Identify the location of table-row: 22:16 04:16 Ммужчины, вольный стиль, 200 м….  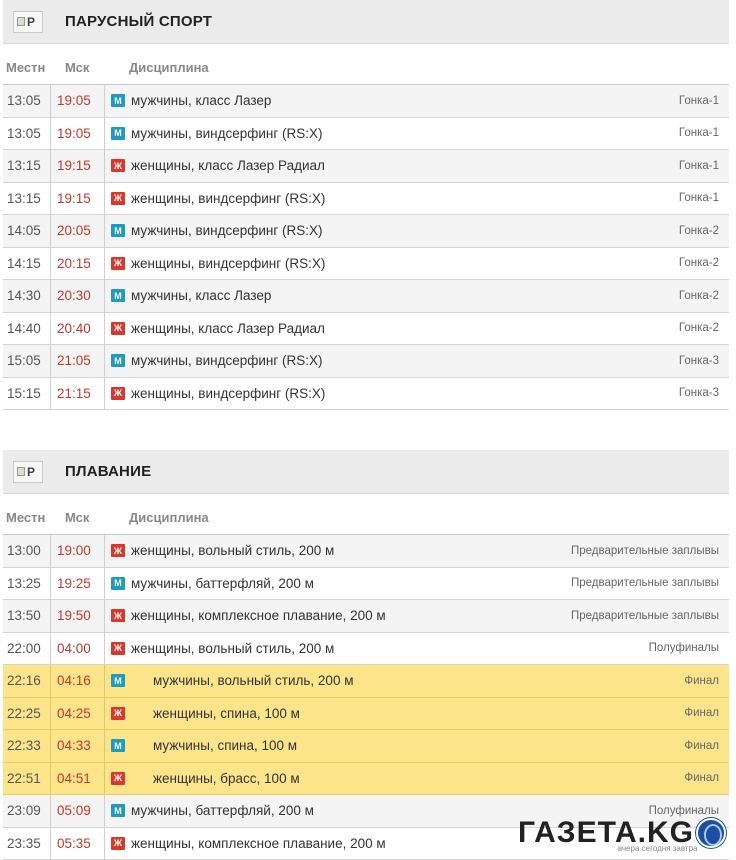
(366, 681).